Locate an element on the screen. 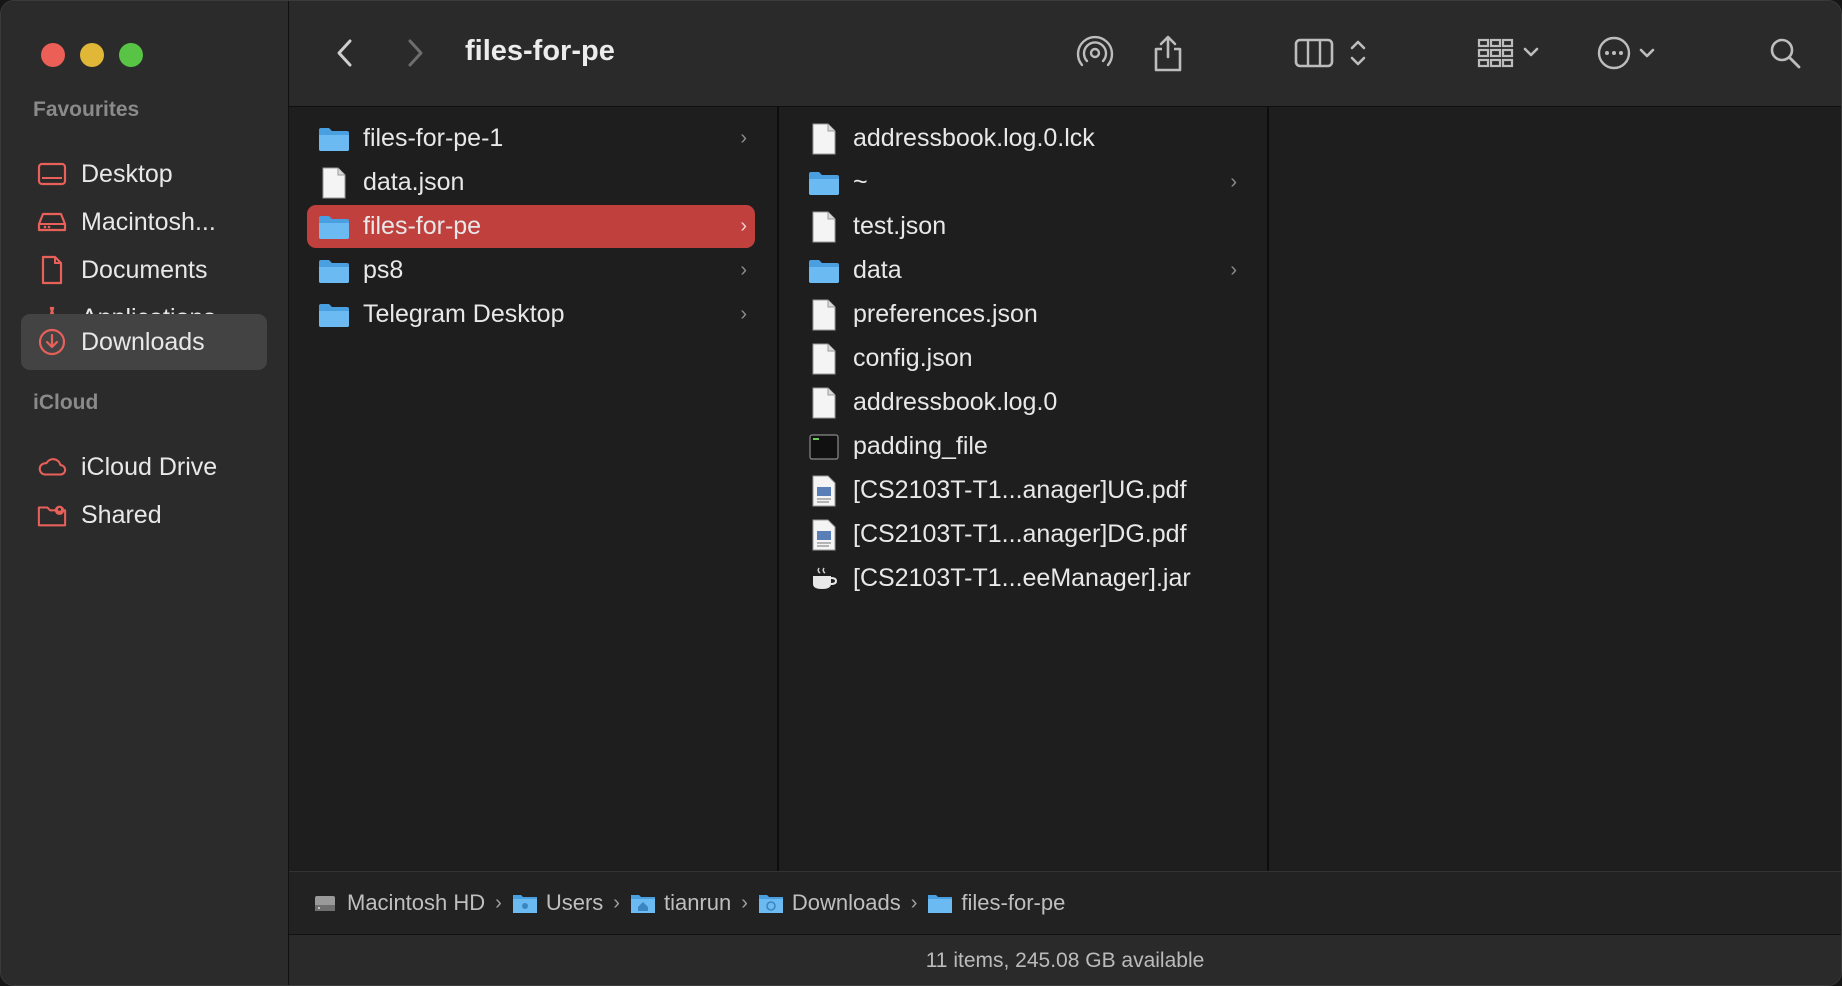  status-text: 11 items, 245.08 GB available is located at coordinates (1065, 960).